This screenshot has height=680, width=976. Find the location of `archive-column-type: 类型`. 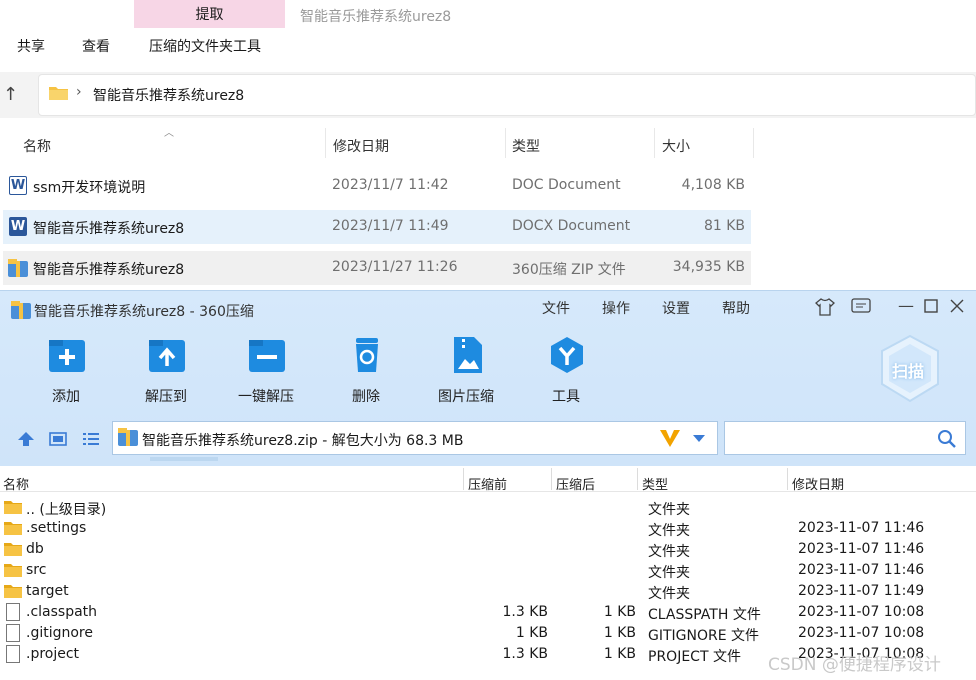

archive-column-type: 类型 is located at coordinates (655, 483).